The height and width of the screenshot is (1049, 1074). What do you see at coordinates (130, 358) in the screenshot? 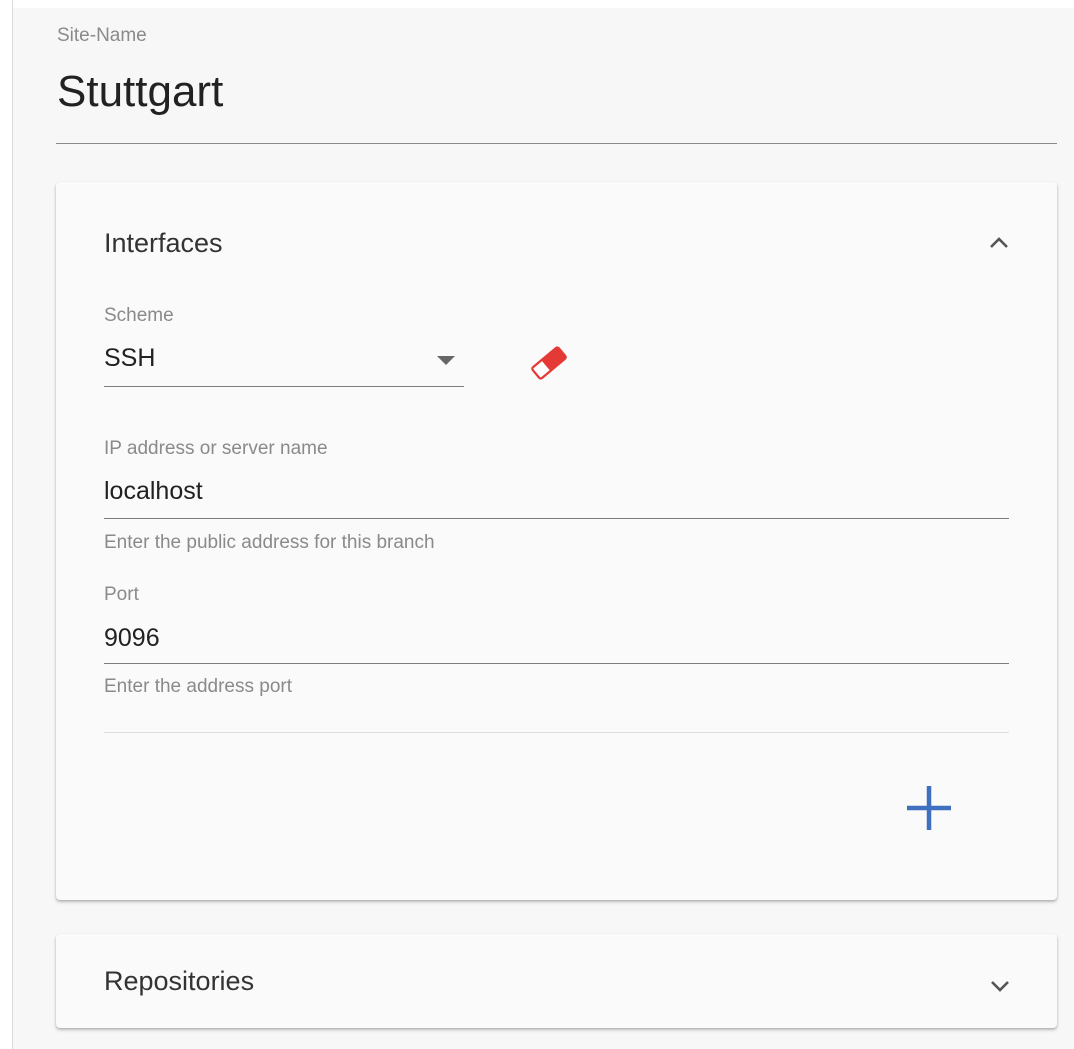
I see `scheme-selected-value: SSH` at bounding box center [130, 358].